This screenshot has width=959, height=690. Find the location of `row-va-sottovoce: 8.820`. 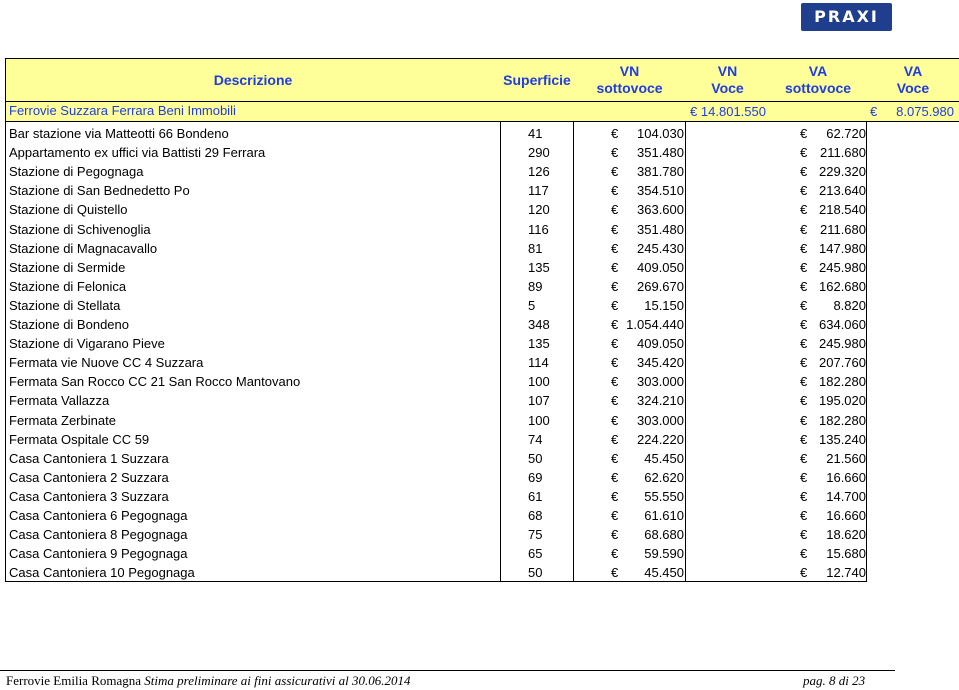

row-va-sottovoce: 8.820 is located at coordinates (849, 305).